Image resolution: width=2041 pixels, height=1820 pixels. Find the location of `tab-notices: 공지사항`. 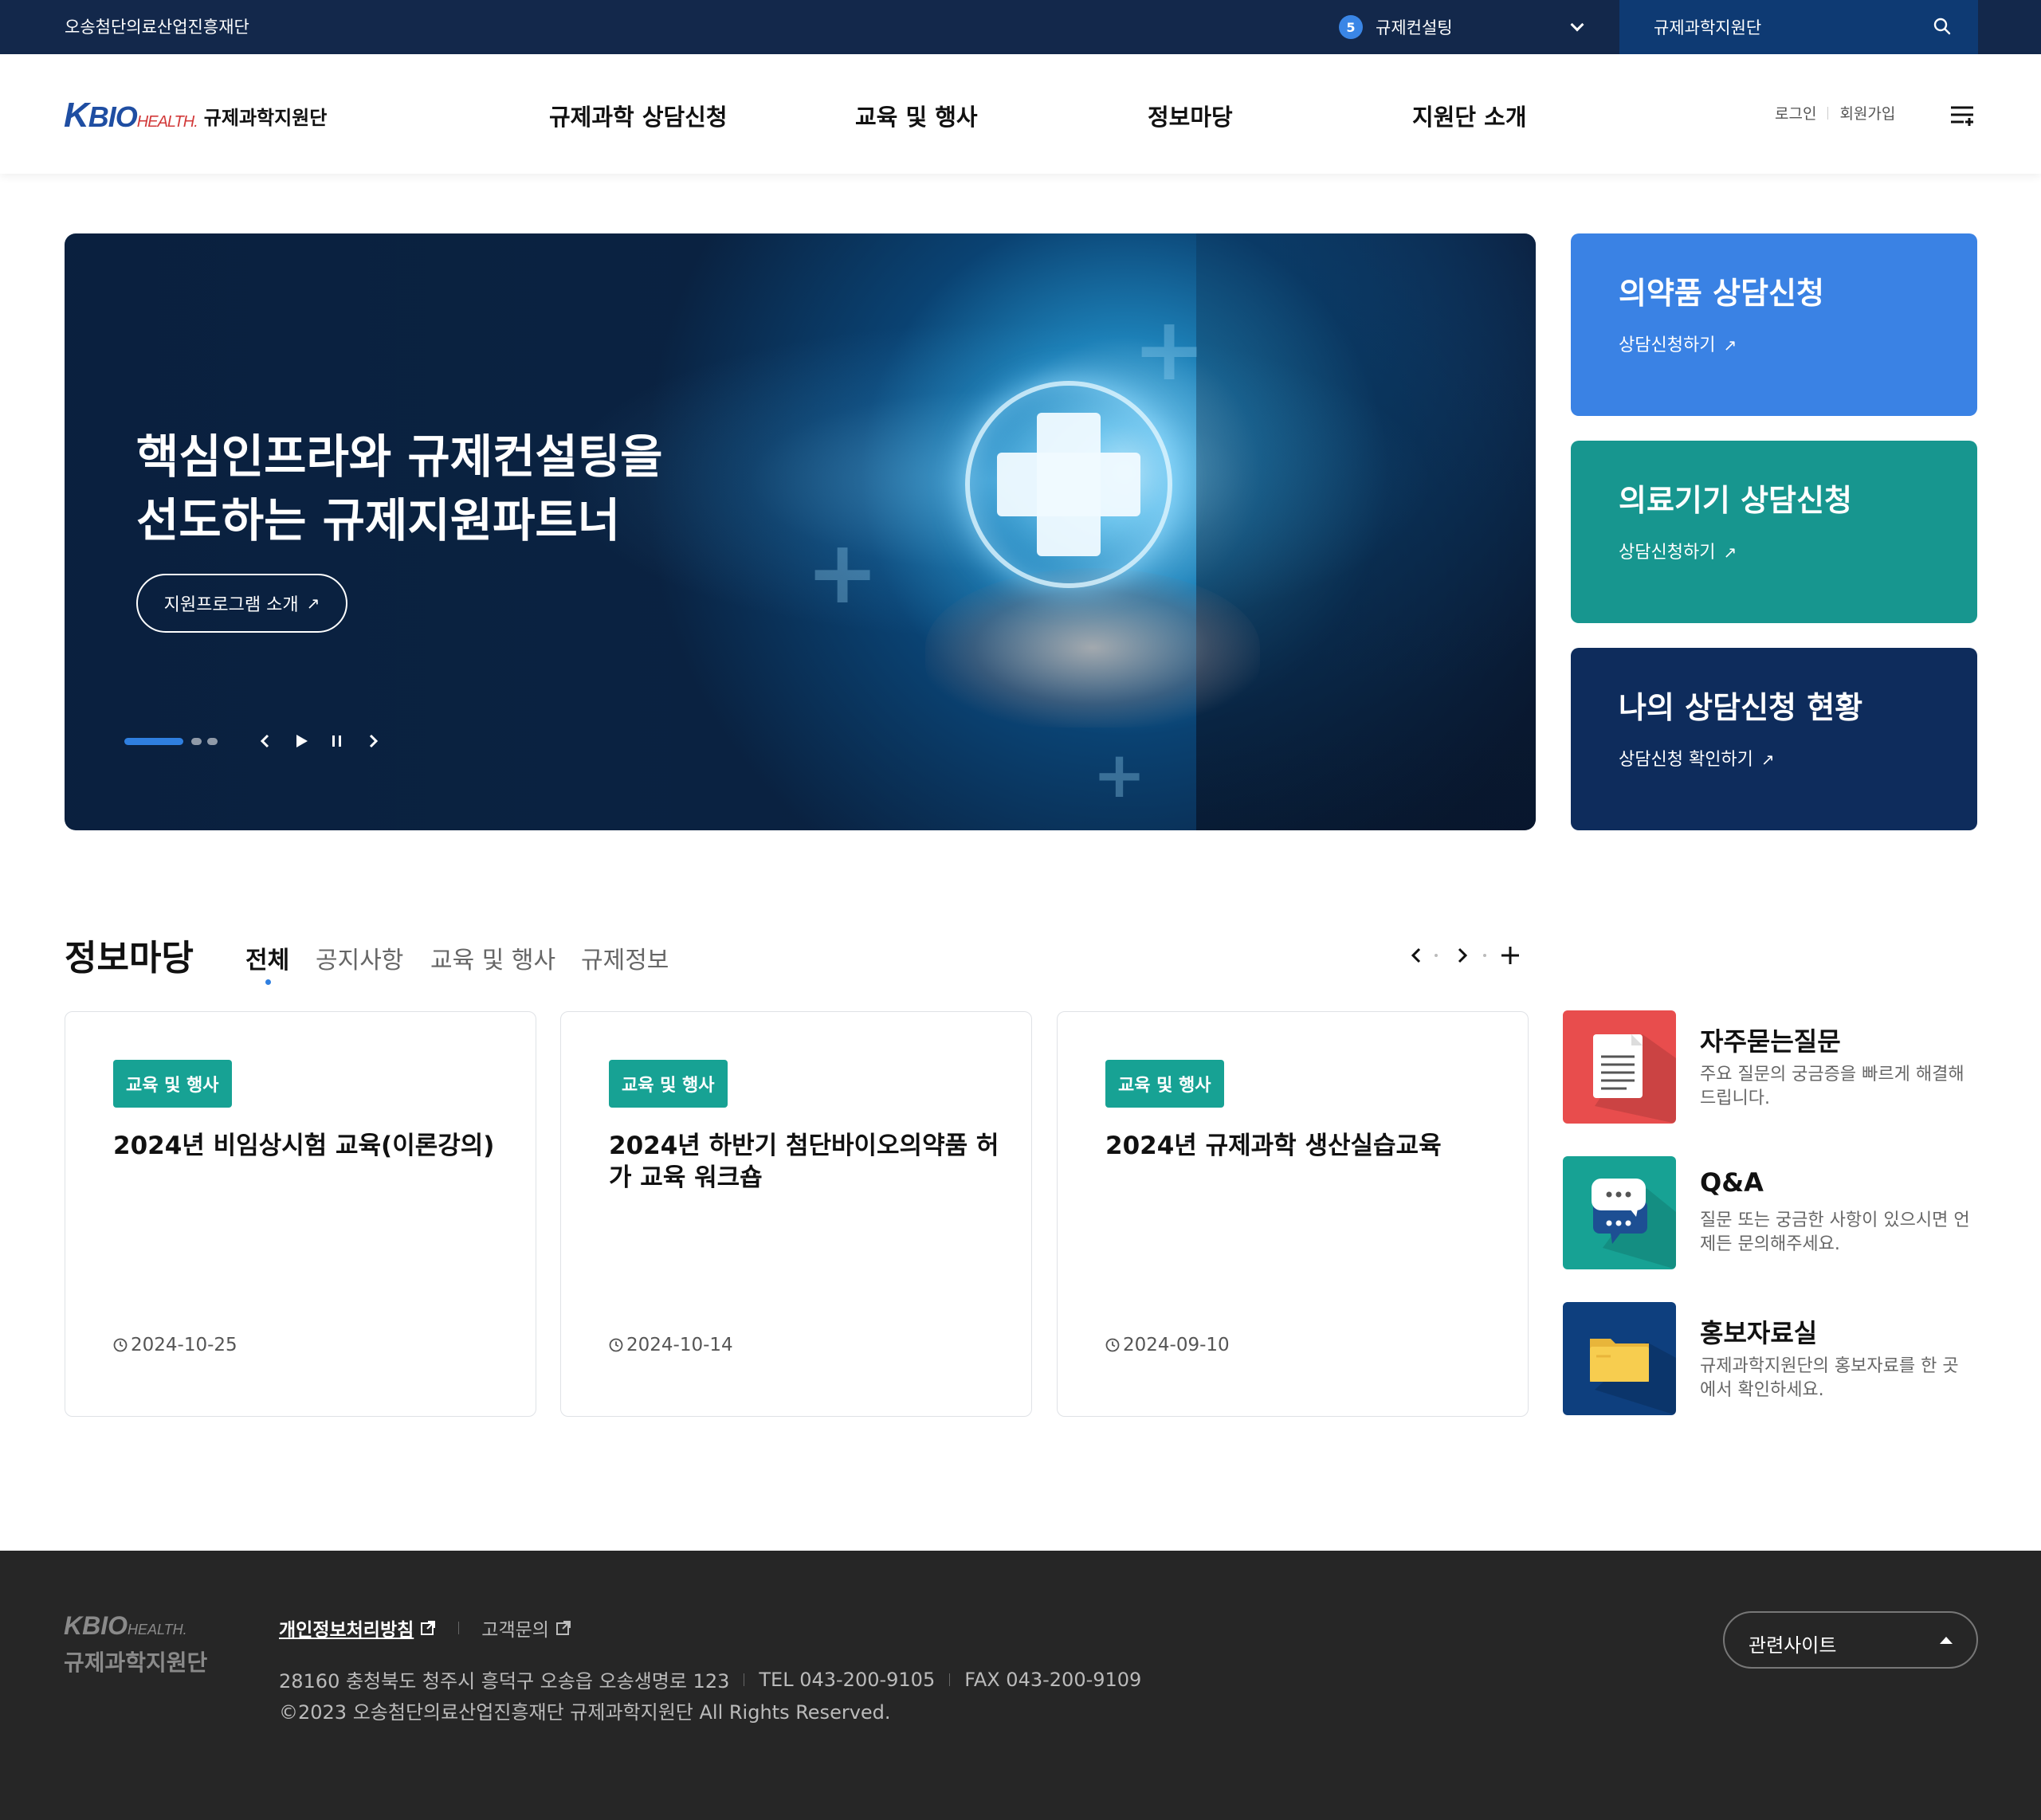

tab-notices: 공지사항 is located at coordinates (359, 957).